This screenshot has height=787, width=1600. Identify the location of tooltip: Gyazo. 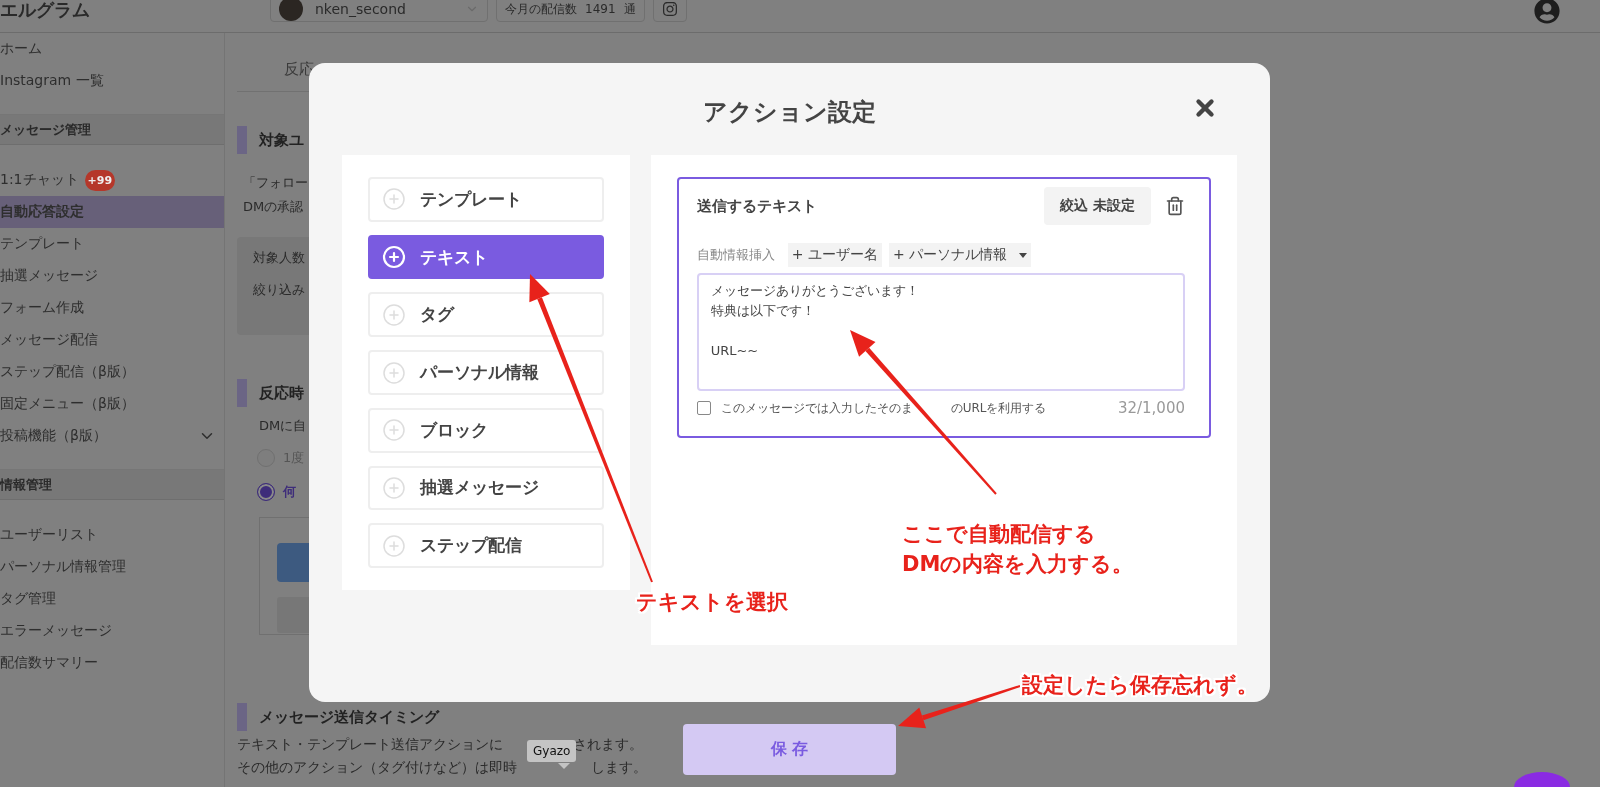
(552, 751).